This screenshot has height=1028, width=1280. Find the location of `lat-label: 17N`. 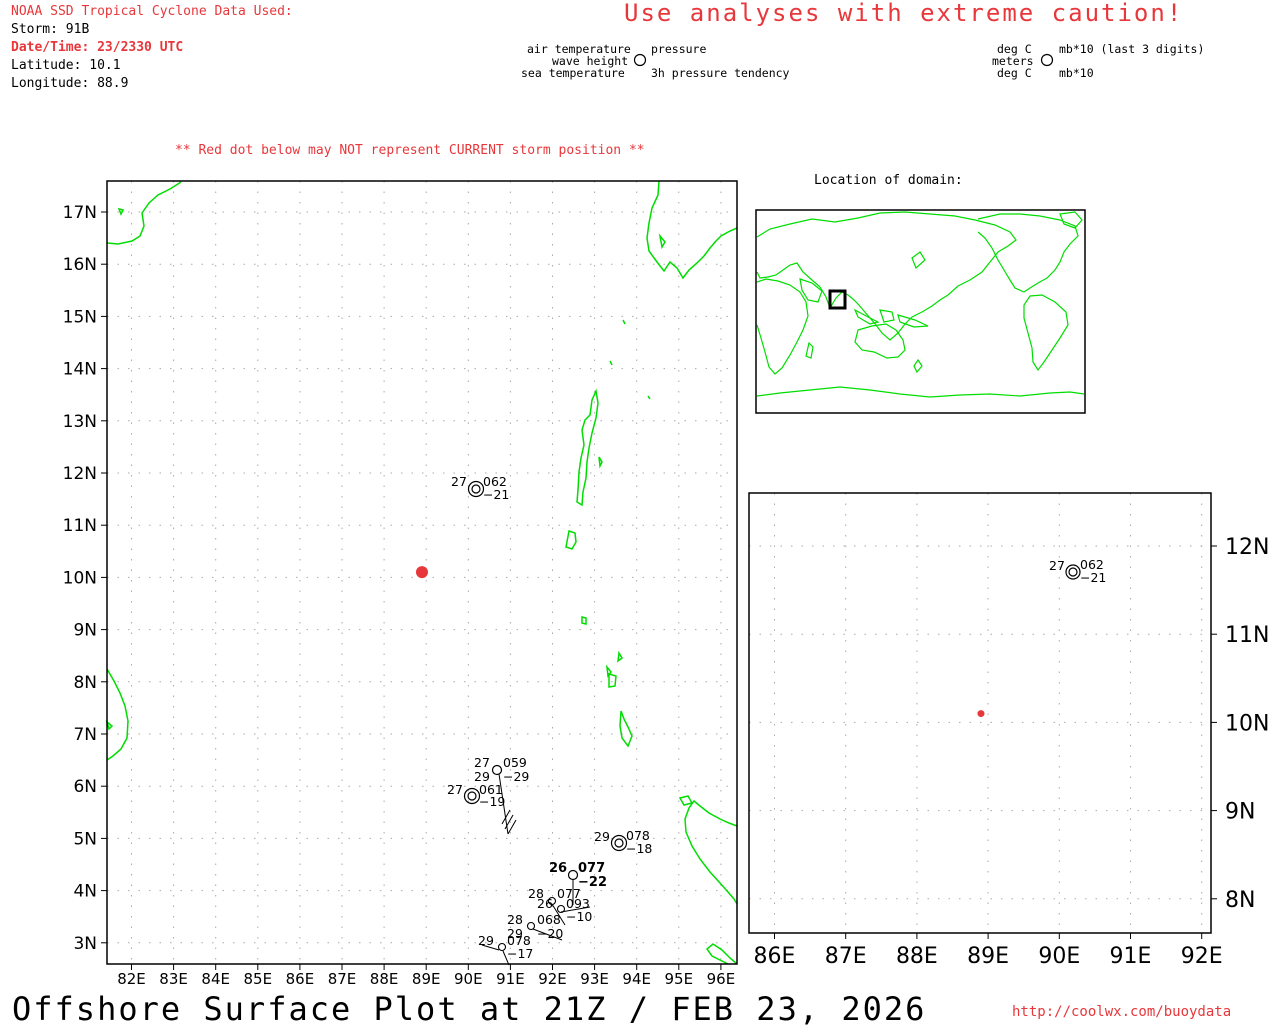

lat-label: 17N is located at coordinates (80, 213).